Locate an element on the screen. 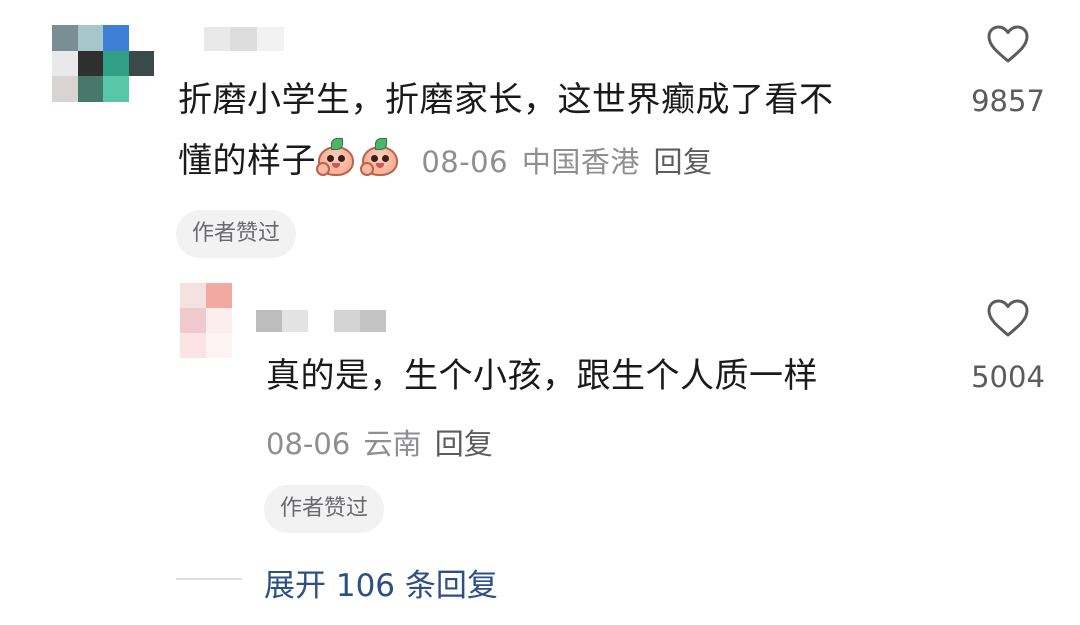 This screenshot has height=625, width=1080. comment-meta: 08-06 中国香港 回复 is located at coordinates (566, 162).